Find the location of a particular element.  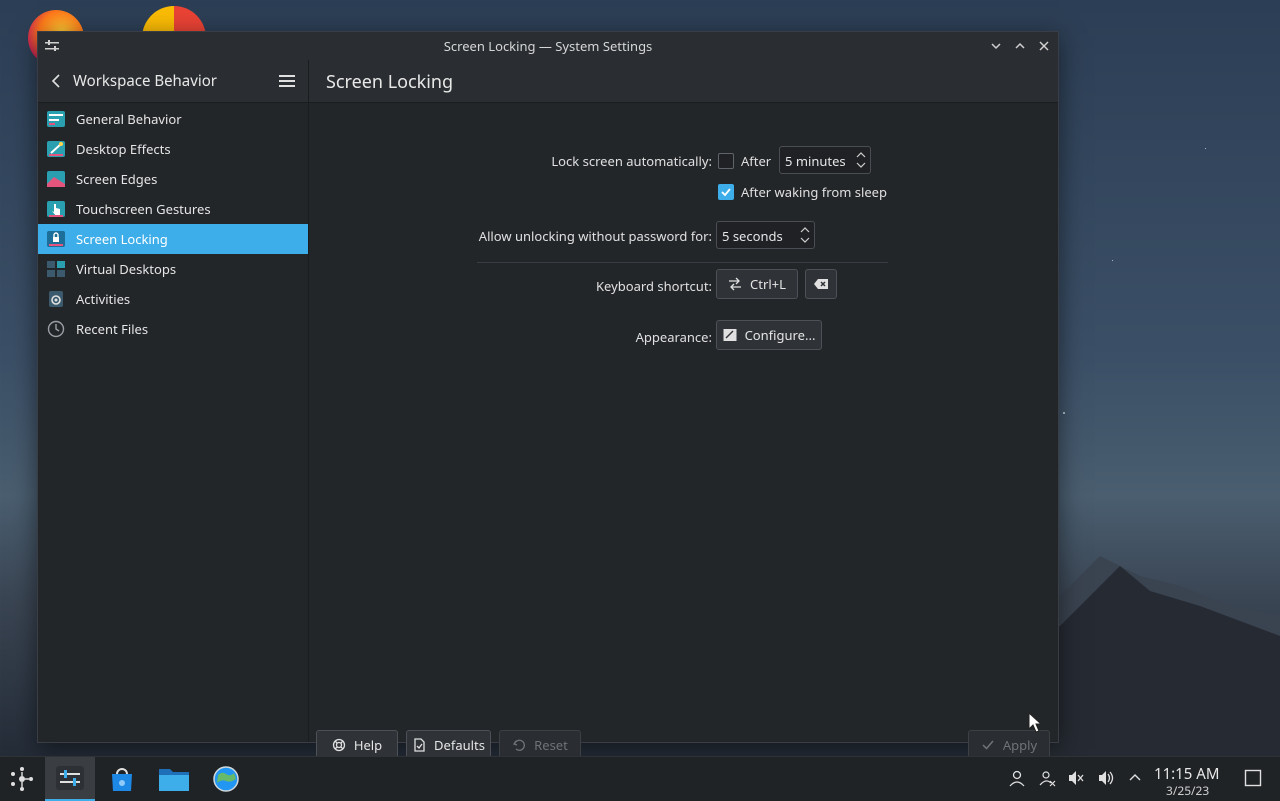

touchscreen-gestures-icon is located at coordinates (56, 209).